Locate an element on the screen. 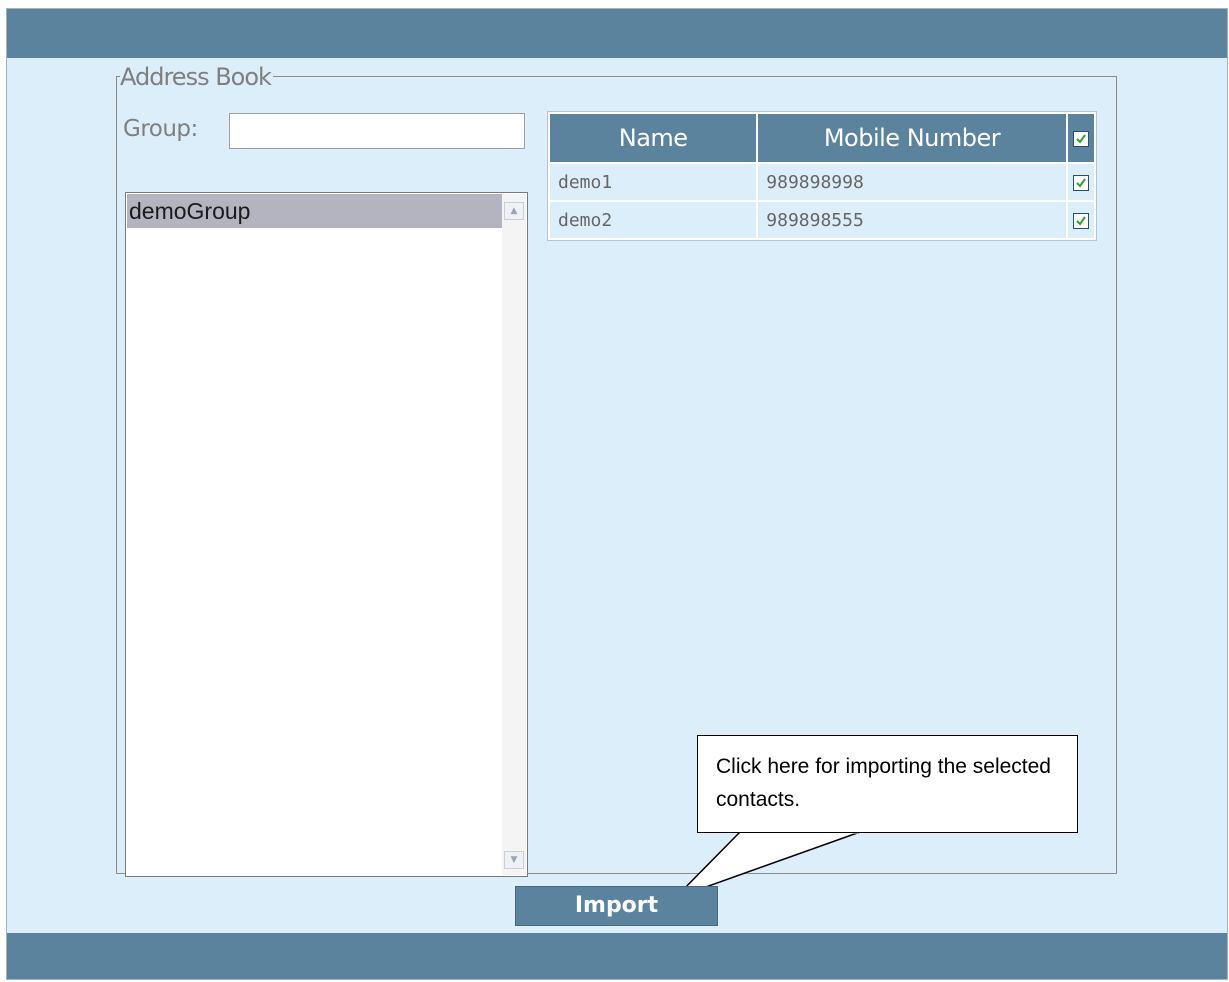  import-button: Import is located at coordinates (616, 906).